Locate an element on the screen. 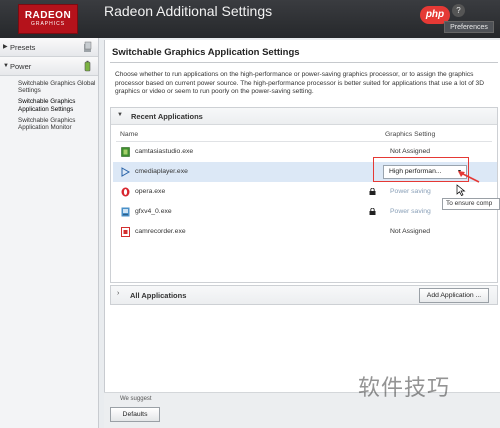 This screenshot has height=428, width=500. app-title: Radeon Additional Settings is located at coordinates (188, 11).